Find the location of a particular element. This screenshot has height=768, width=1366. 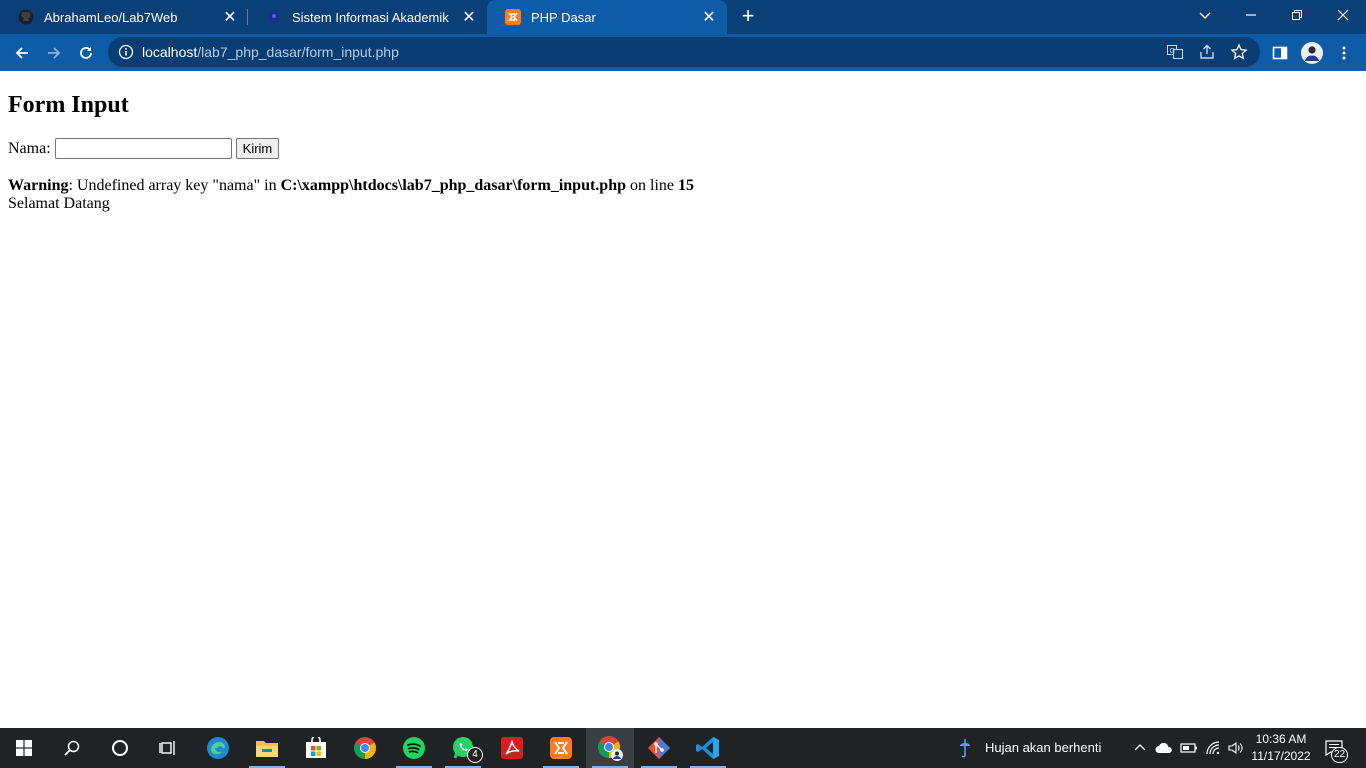

kirim-button: Kirim is located at coordinates (257, 148).